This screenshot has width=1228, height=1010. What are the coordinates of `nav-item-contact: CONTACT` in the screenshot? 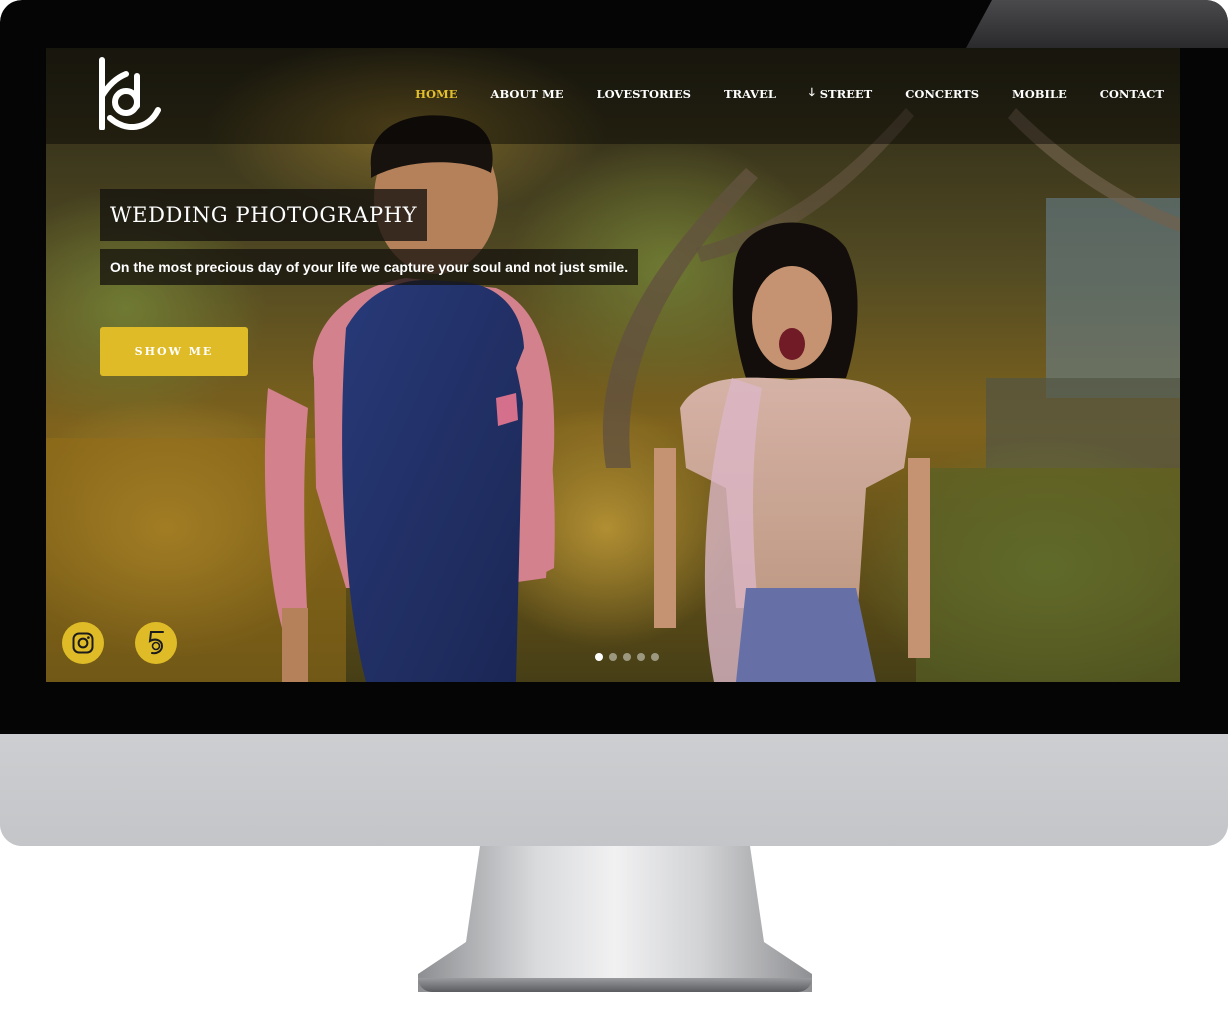 It's located at (1132, 93).